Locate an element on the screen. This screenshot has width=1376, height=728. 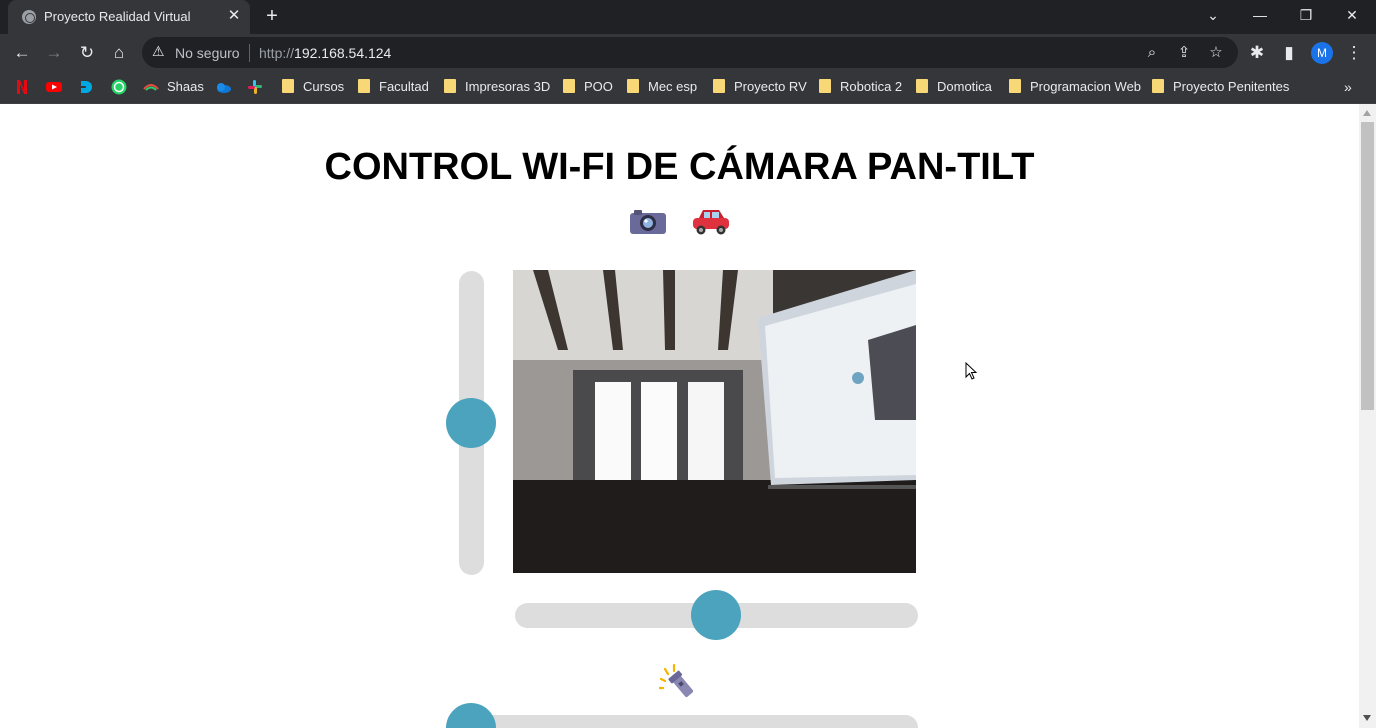
bookmark-folder-robotica: Robotica 2 is located at coordinates (860, 87).